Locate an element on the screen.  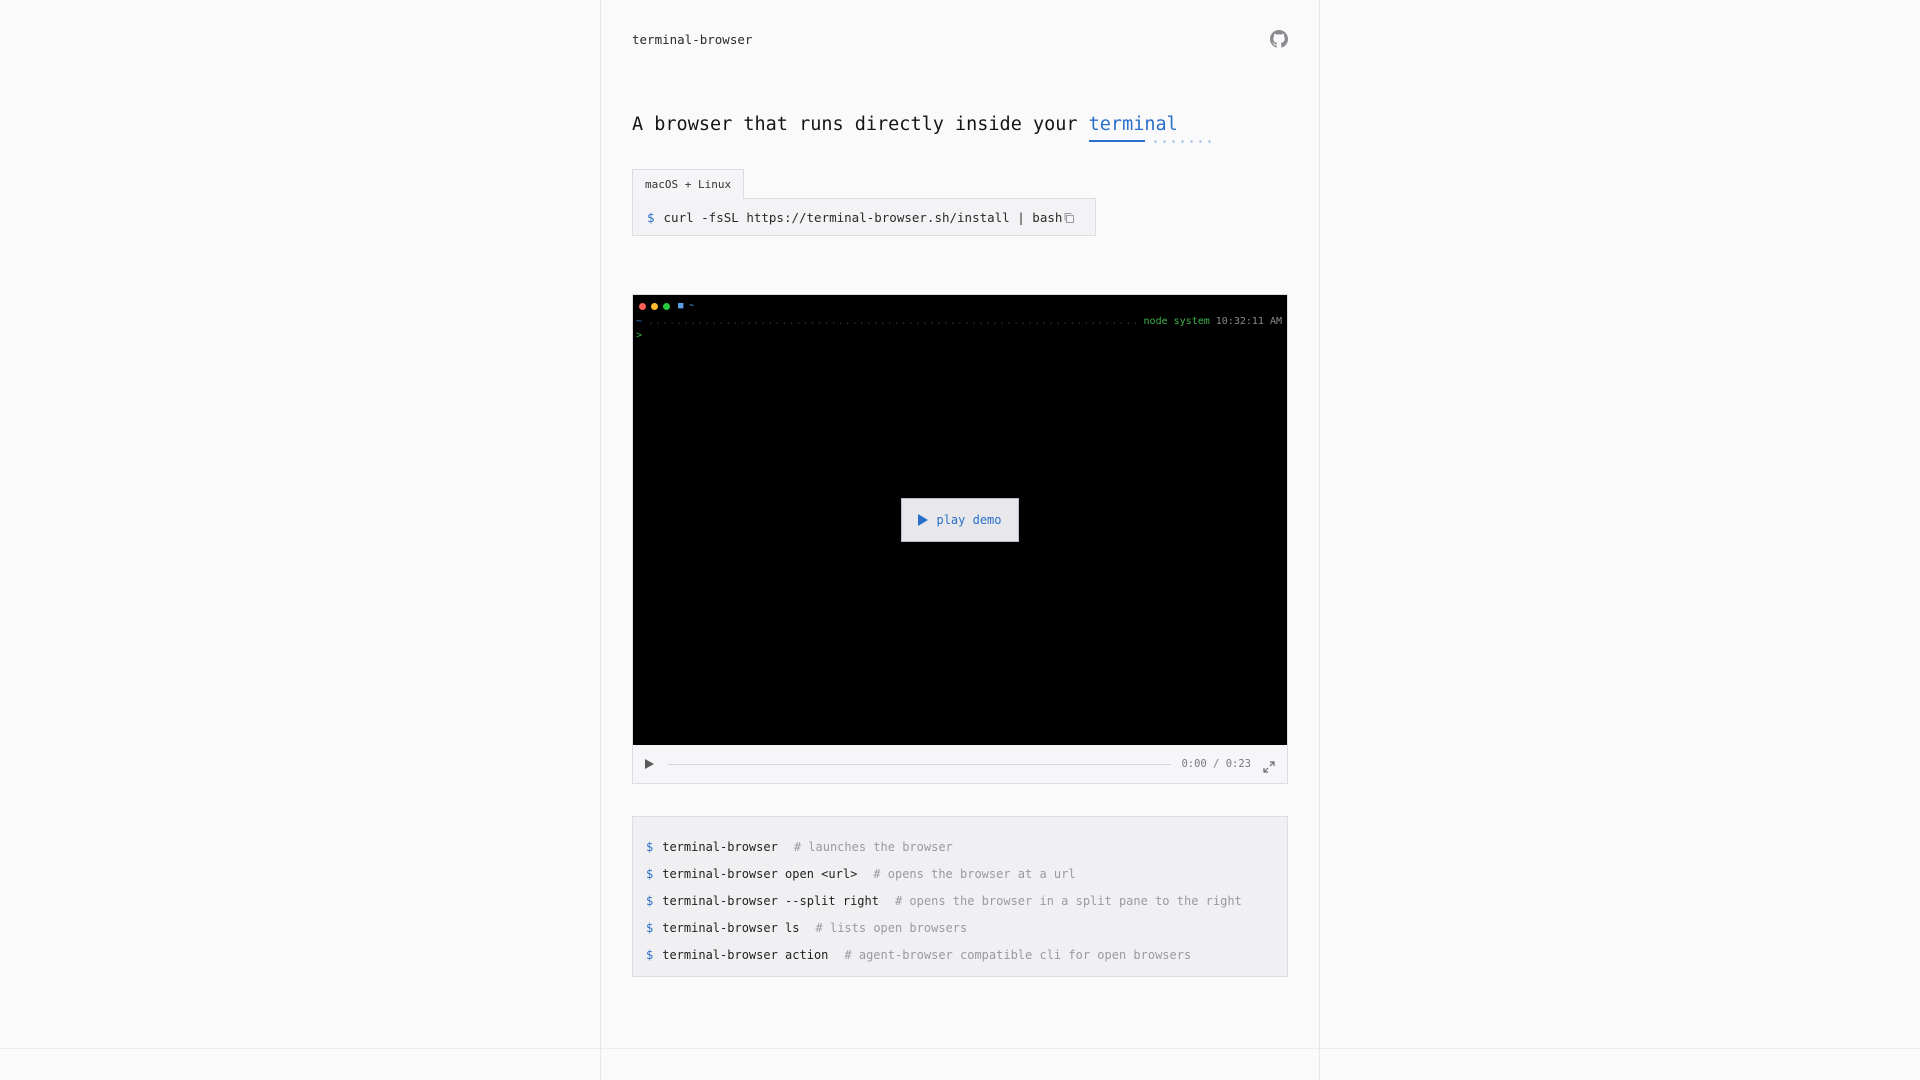
accent-dots is located at coordinates (1180, 141).